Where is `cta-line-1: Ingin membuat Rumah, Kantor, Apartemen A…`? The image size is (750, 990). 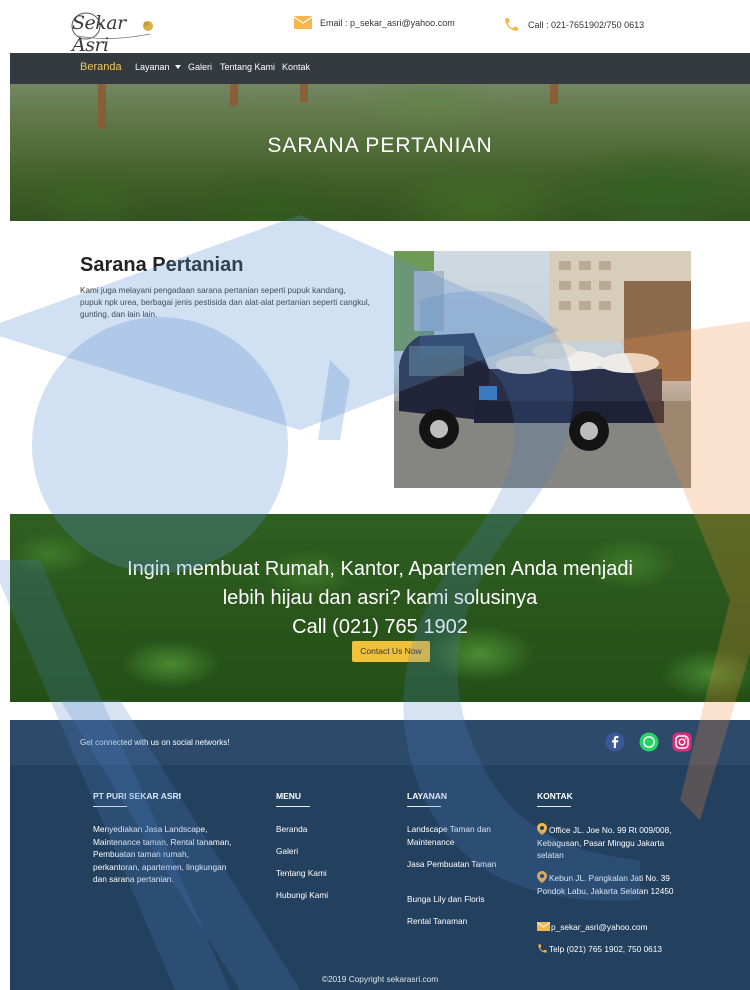 cta-line-1: Ingin membuat Rumah, Kantor, Apartemen A… is located at coordinates (380, 569).